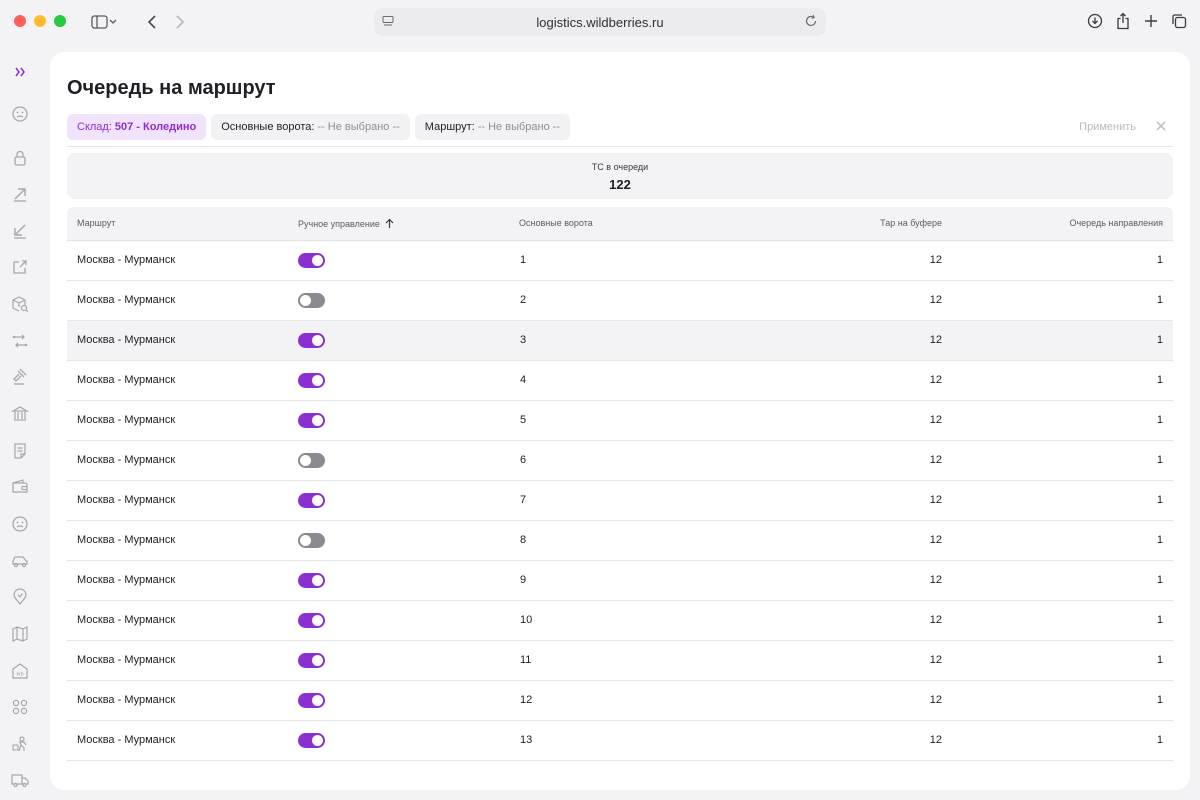  I want to click on url-text: logistics.wildberries.ru, so click(600, 22).